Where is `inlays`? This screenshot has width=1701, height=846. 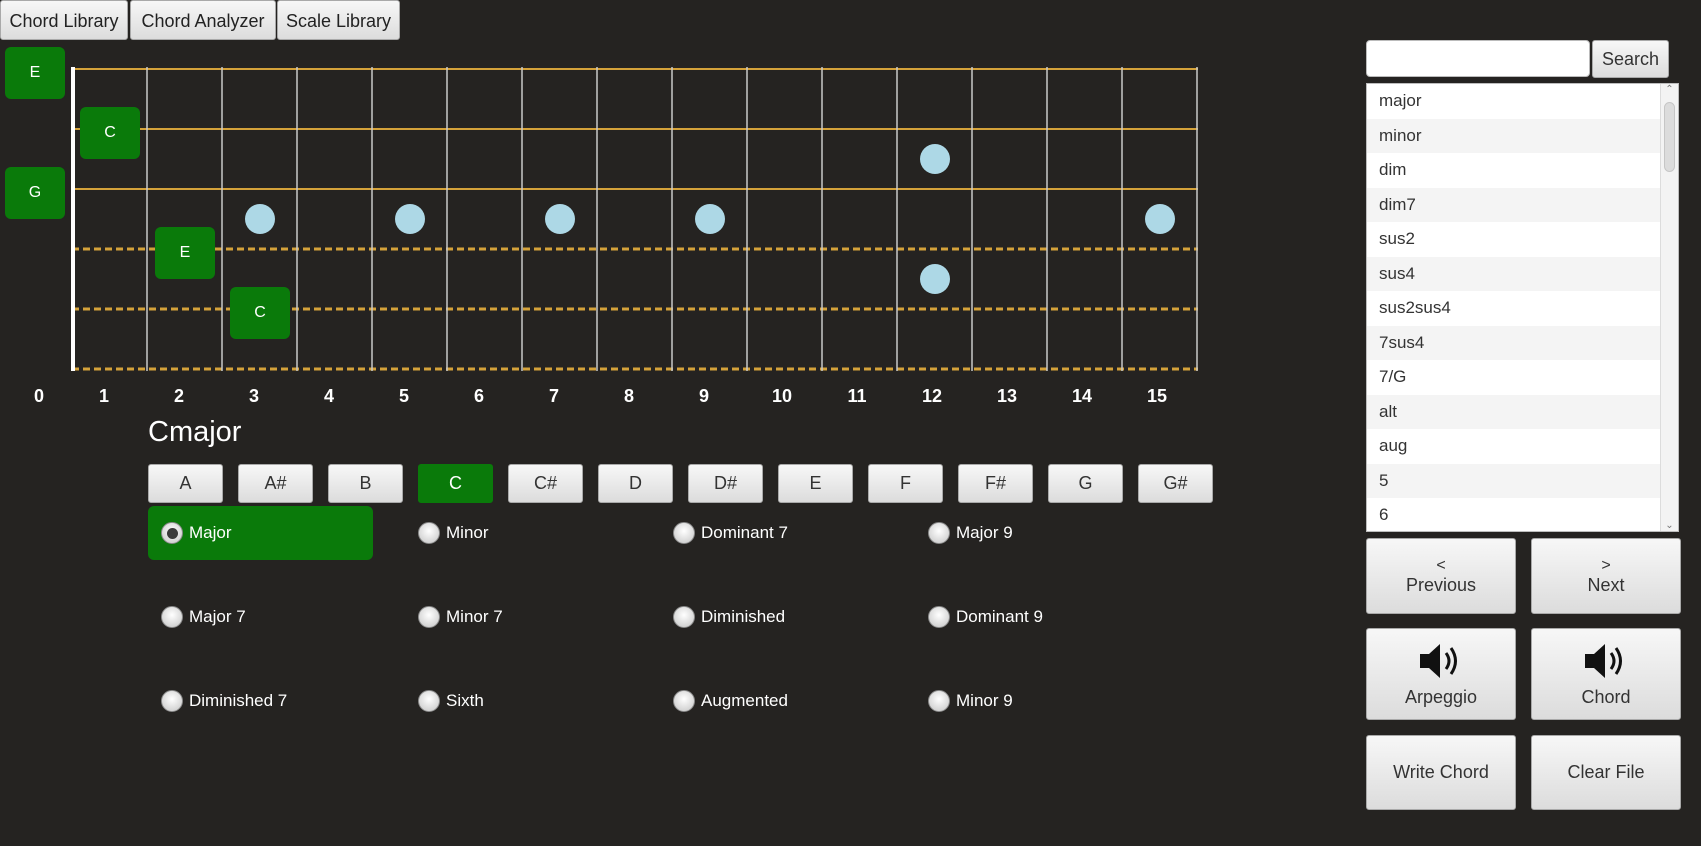 inlays is located at coordinates (710, 219).